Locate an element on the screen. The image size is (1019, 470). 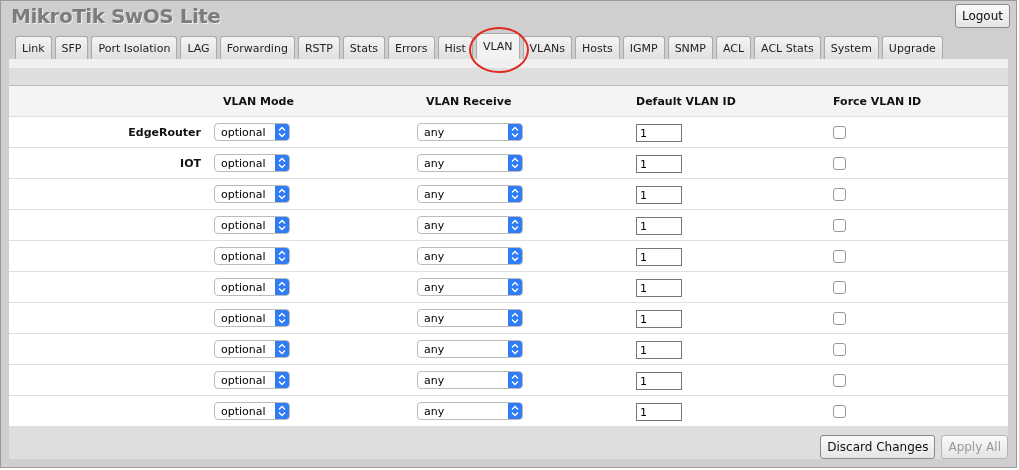
column-header: Default VLAN ID is located at coordinates (686, 101).